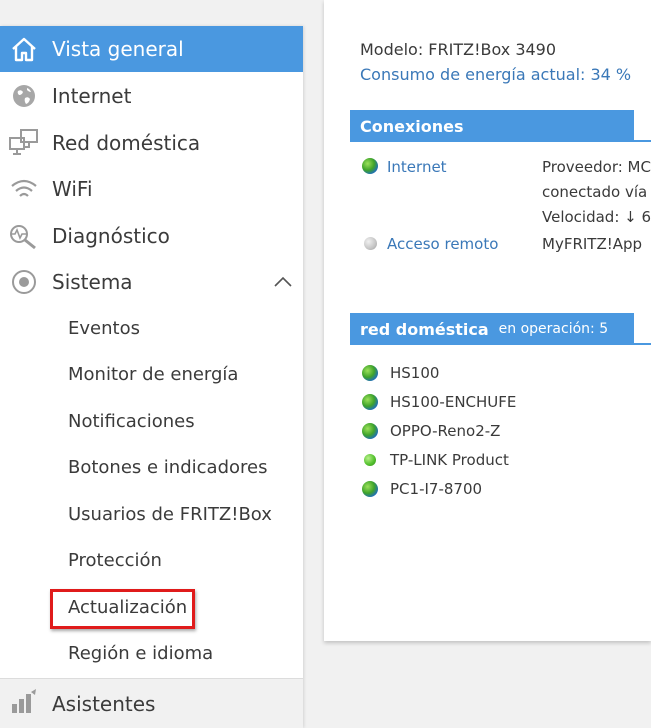 The height and width of the screenshot is (728, 651). Describe the element at coordinates (151, 282) in the screenshot. I see `sidebar-item-system: Sistema` at that location.